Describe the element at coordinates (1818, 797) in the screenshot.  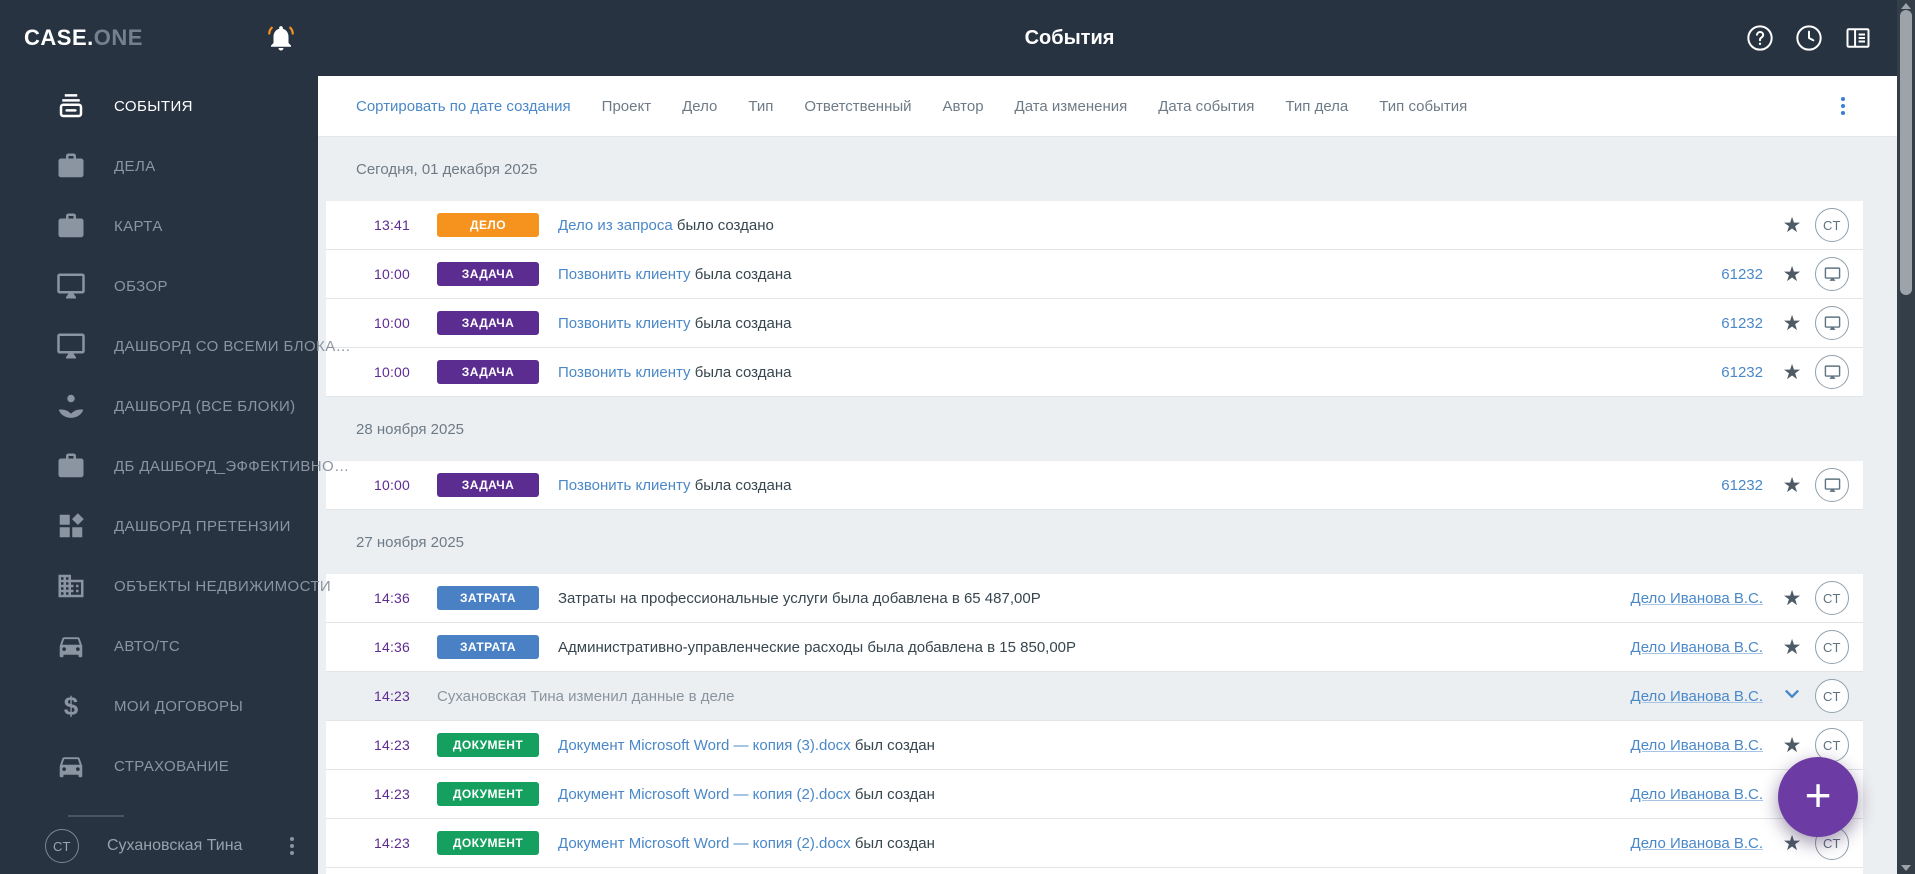
I see `add-event-fab: +` at that location.